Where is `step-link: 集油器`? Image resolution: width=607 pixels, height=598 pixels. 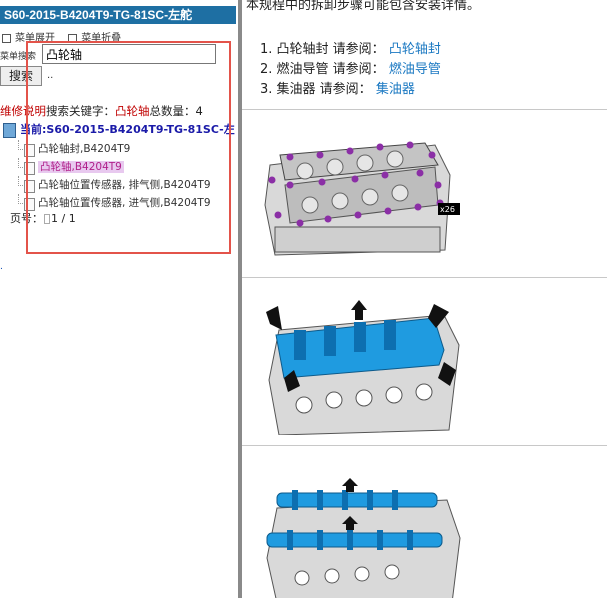 step-link: 集油器 is located at coordinates (395, 89).